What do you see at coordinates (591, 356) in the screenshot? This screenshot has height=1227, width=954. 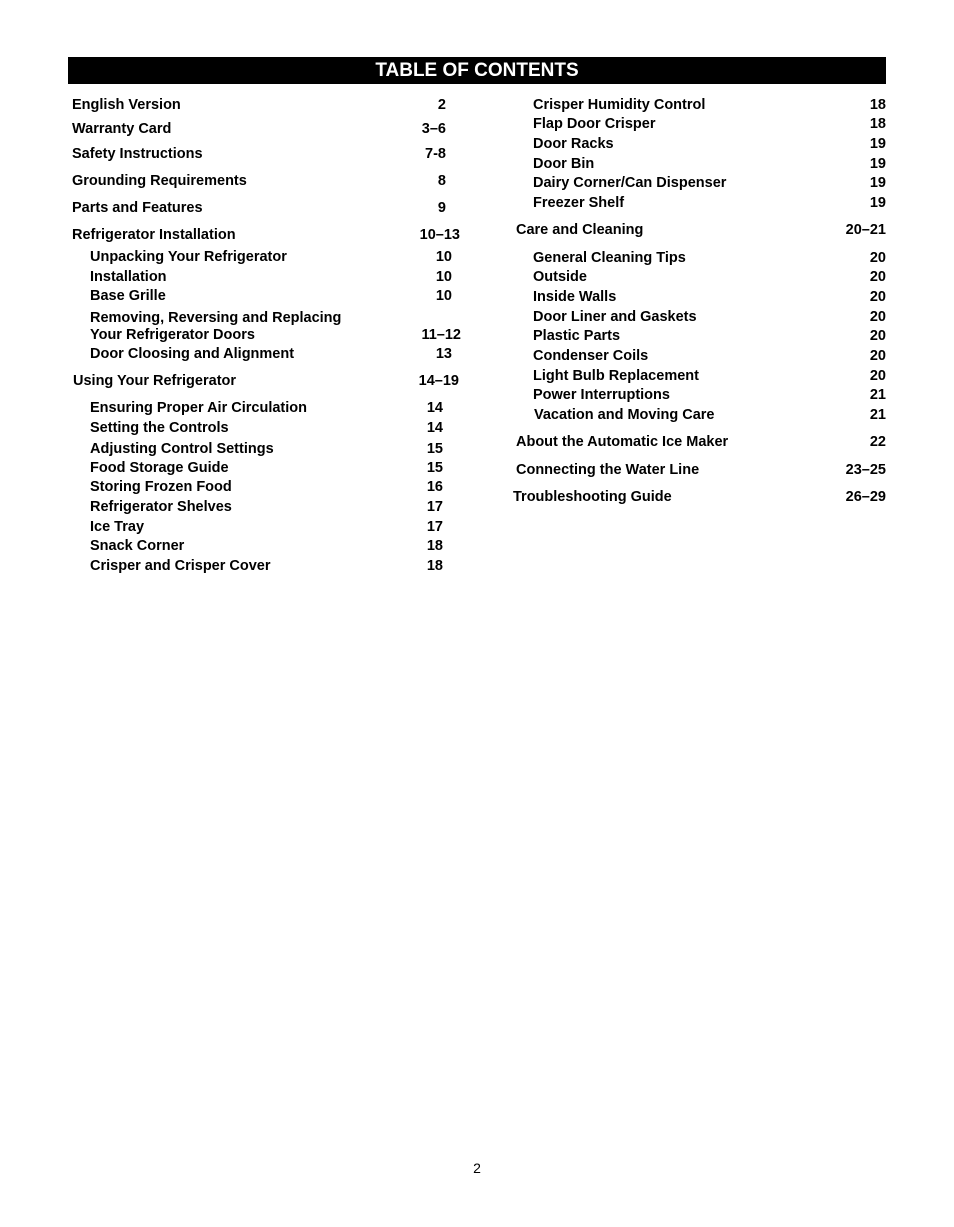 I see `toc-entry-label: Condenser Coils` at bounding box center [591, 356].